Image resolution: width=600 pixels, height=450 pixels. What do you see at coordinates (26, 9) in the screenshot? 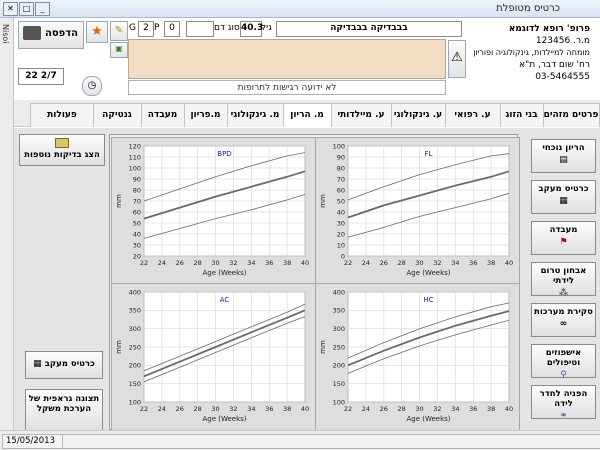
I see `maximize-window-button: □` at bounding box center [26, 9].